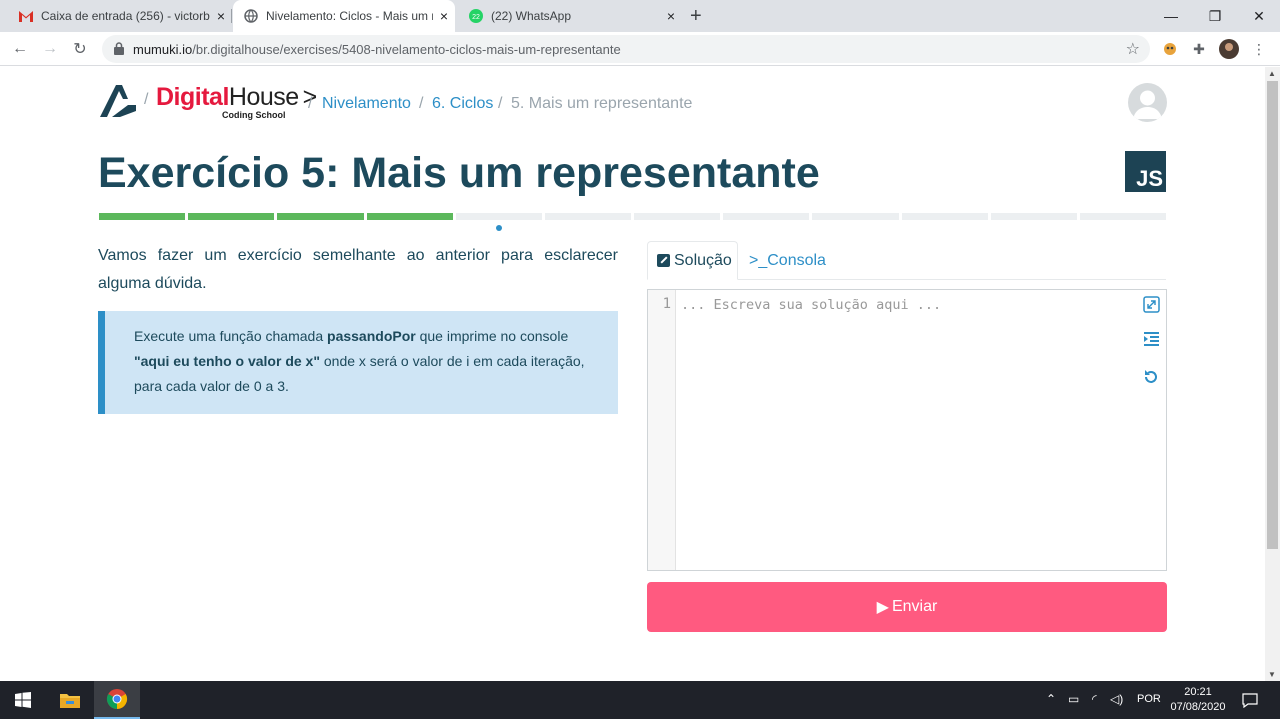 Image resolution: width=1280 pixels, height=719 pixels. What do you see at coordinates (1151, 304) in the screenshot?
I see `expand-icon` at bounding box center [1151, 304].